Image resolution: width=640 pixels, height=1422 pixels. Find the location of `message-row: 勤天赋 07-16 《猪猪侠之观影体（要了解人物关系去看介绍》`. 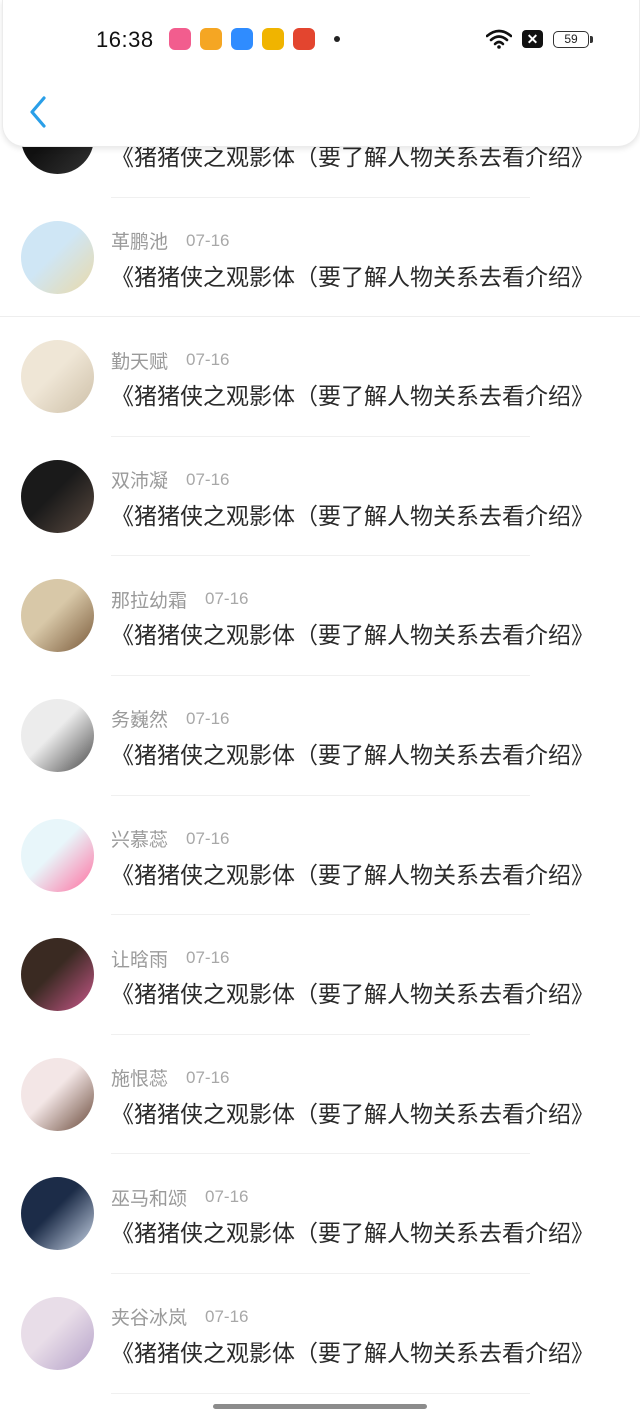

message-row: 勤天赋 07-16 《猪猪侠之观影体（要了解人物关系去看介绍》 is located at coordinates (320, 377).